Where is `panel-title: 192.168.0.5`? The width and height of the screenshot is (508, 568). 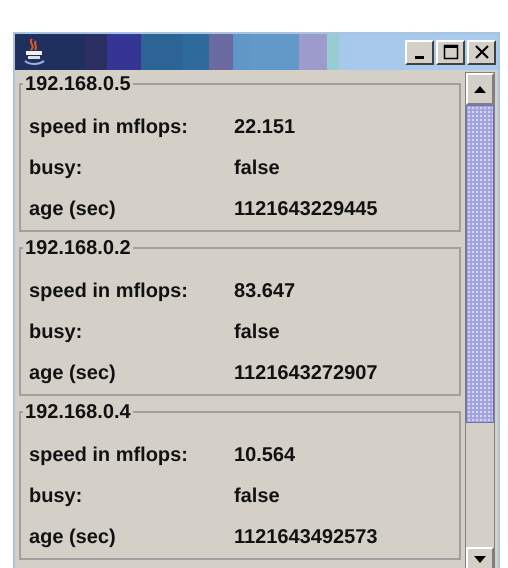 panel-title: 192.168.0.5 is located at coordinates (78, 84).